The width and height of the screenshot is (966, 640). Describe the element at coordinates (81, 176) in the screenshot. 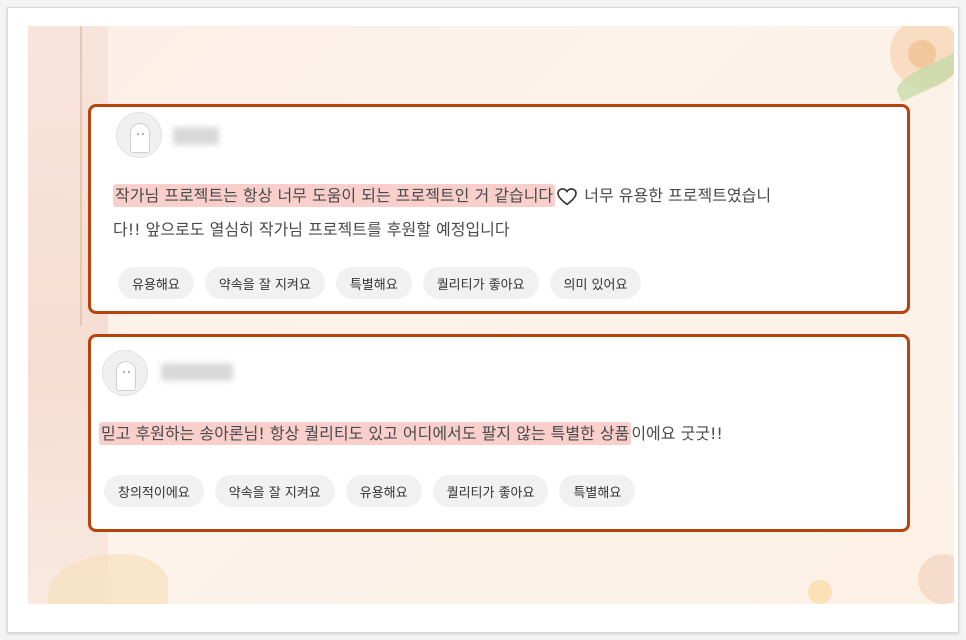

I see `decorative-stem` at that location.